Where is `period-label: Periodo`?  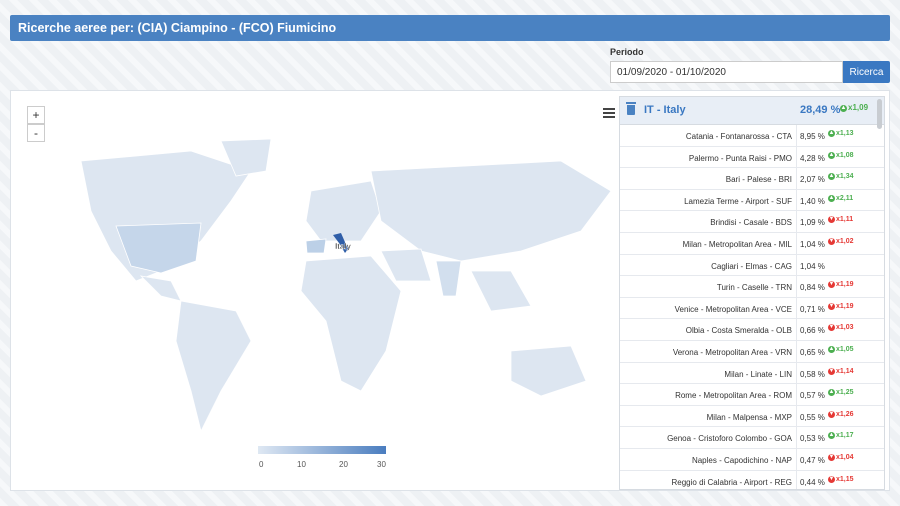 period-label: Periodo is located at coordinates (627, 52).